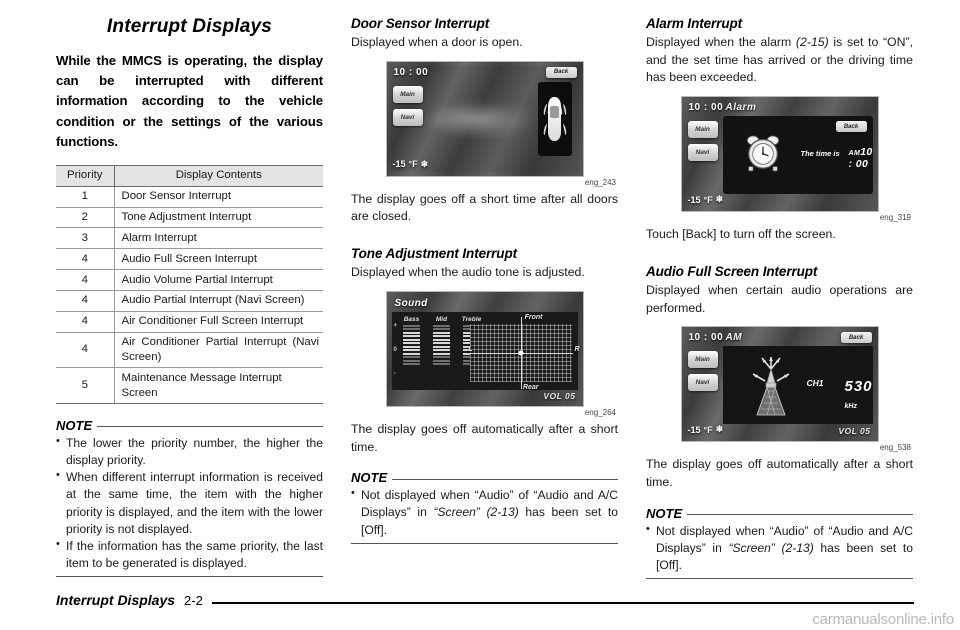 Image resolution: width=960 pixels, height=630 pixels. What do you see at coordinates (395, 349) in the screenshot?
I see `eq-scale-mid: 0` at bounding box center [395, 349].